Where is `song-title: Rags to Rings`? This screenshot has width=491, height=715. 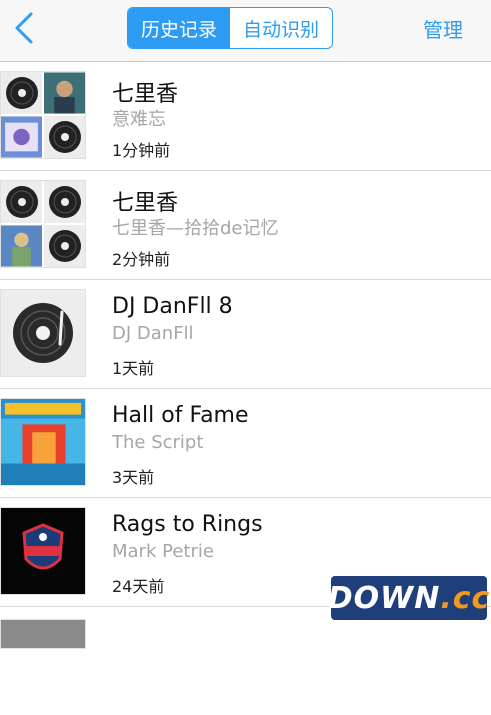
song-title: Rags to Rings is located at coordinates (187, 524).